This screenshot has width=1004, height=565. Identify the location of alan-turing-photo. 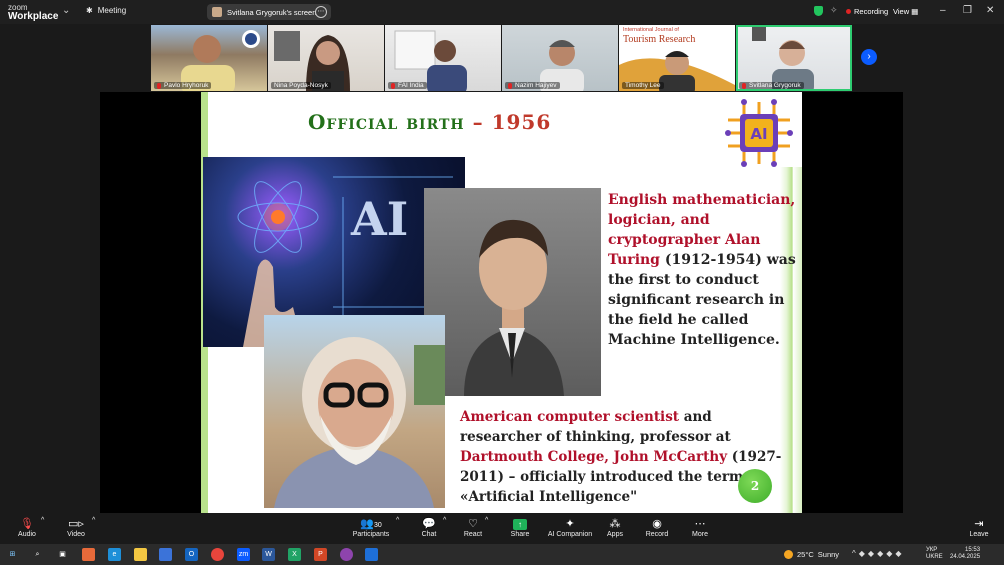
(512, 292).